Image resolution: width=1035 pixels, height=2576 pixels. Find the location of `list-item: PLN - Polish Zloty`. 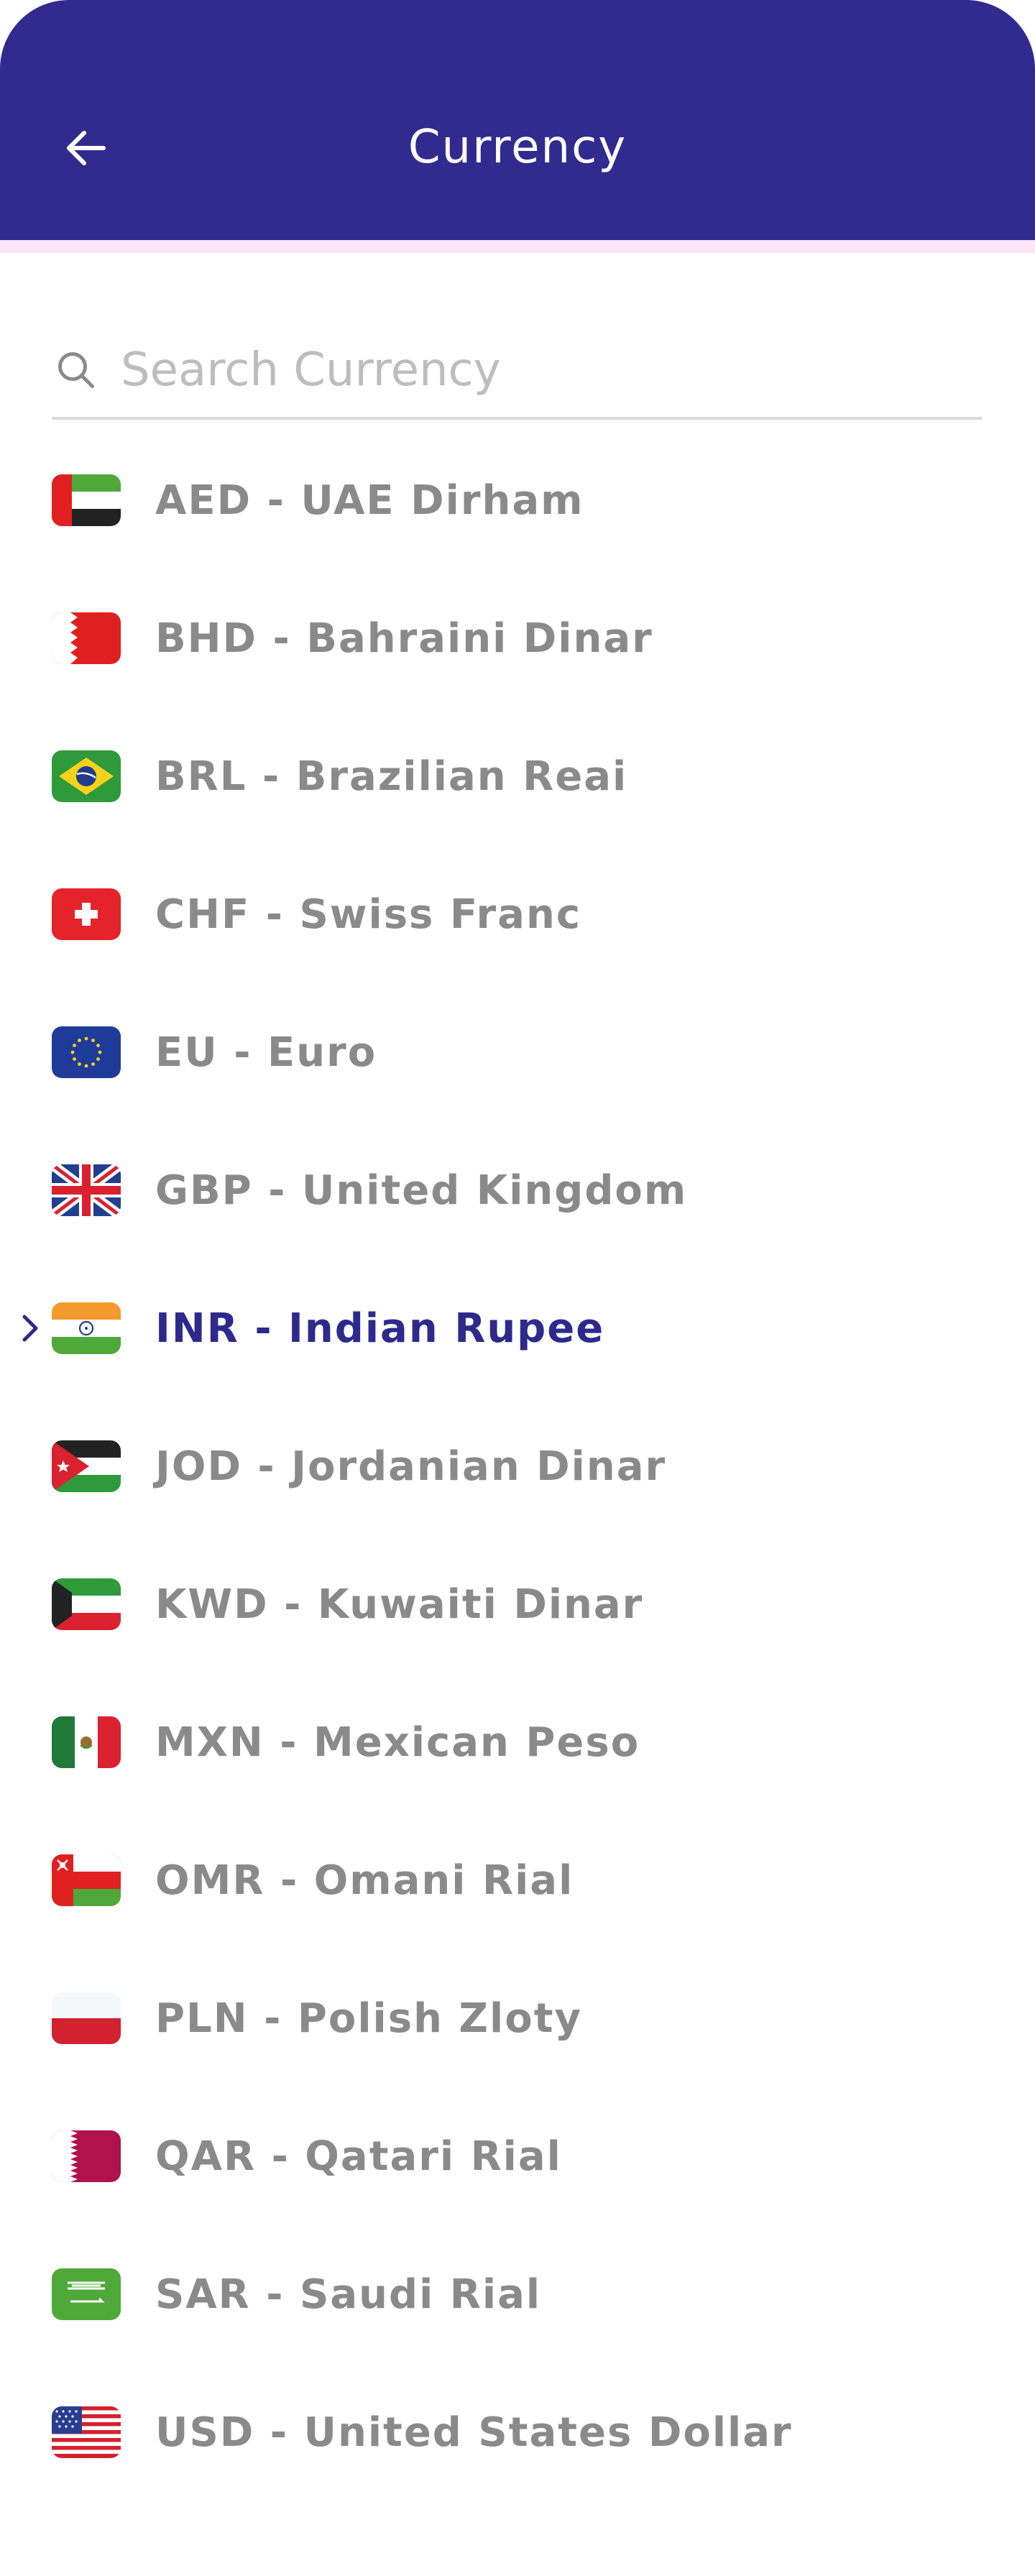

list-item: PLN - Polish Zloty is located at coordinates (517, 2018).